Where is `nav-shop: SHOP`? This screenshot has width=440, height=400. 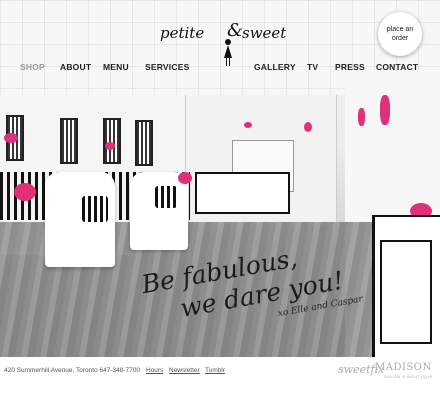 nav-shop: SHOP is located at coordinates (32, 67).